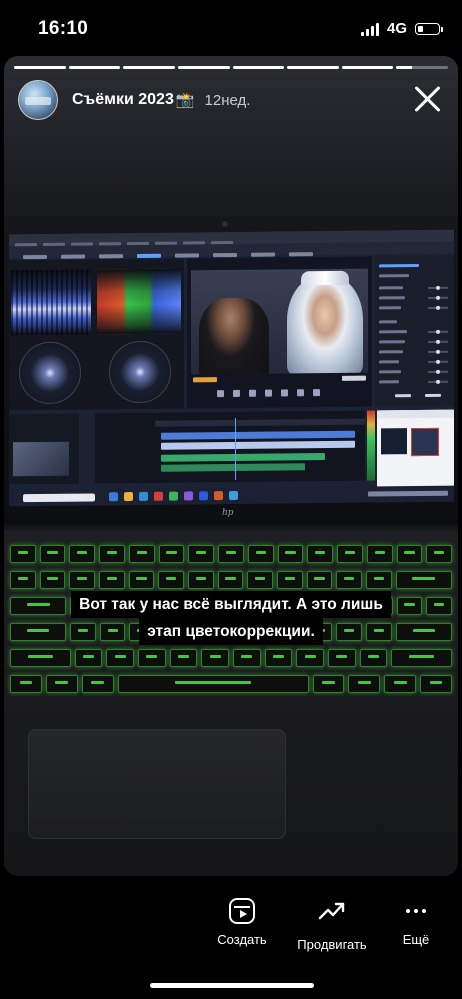  I want to click on highlight-avatar, so click(38, 100).